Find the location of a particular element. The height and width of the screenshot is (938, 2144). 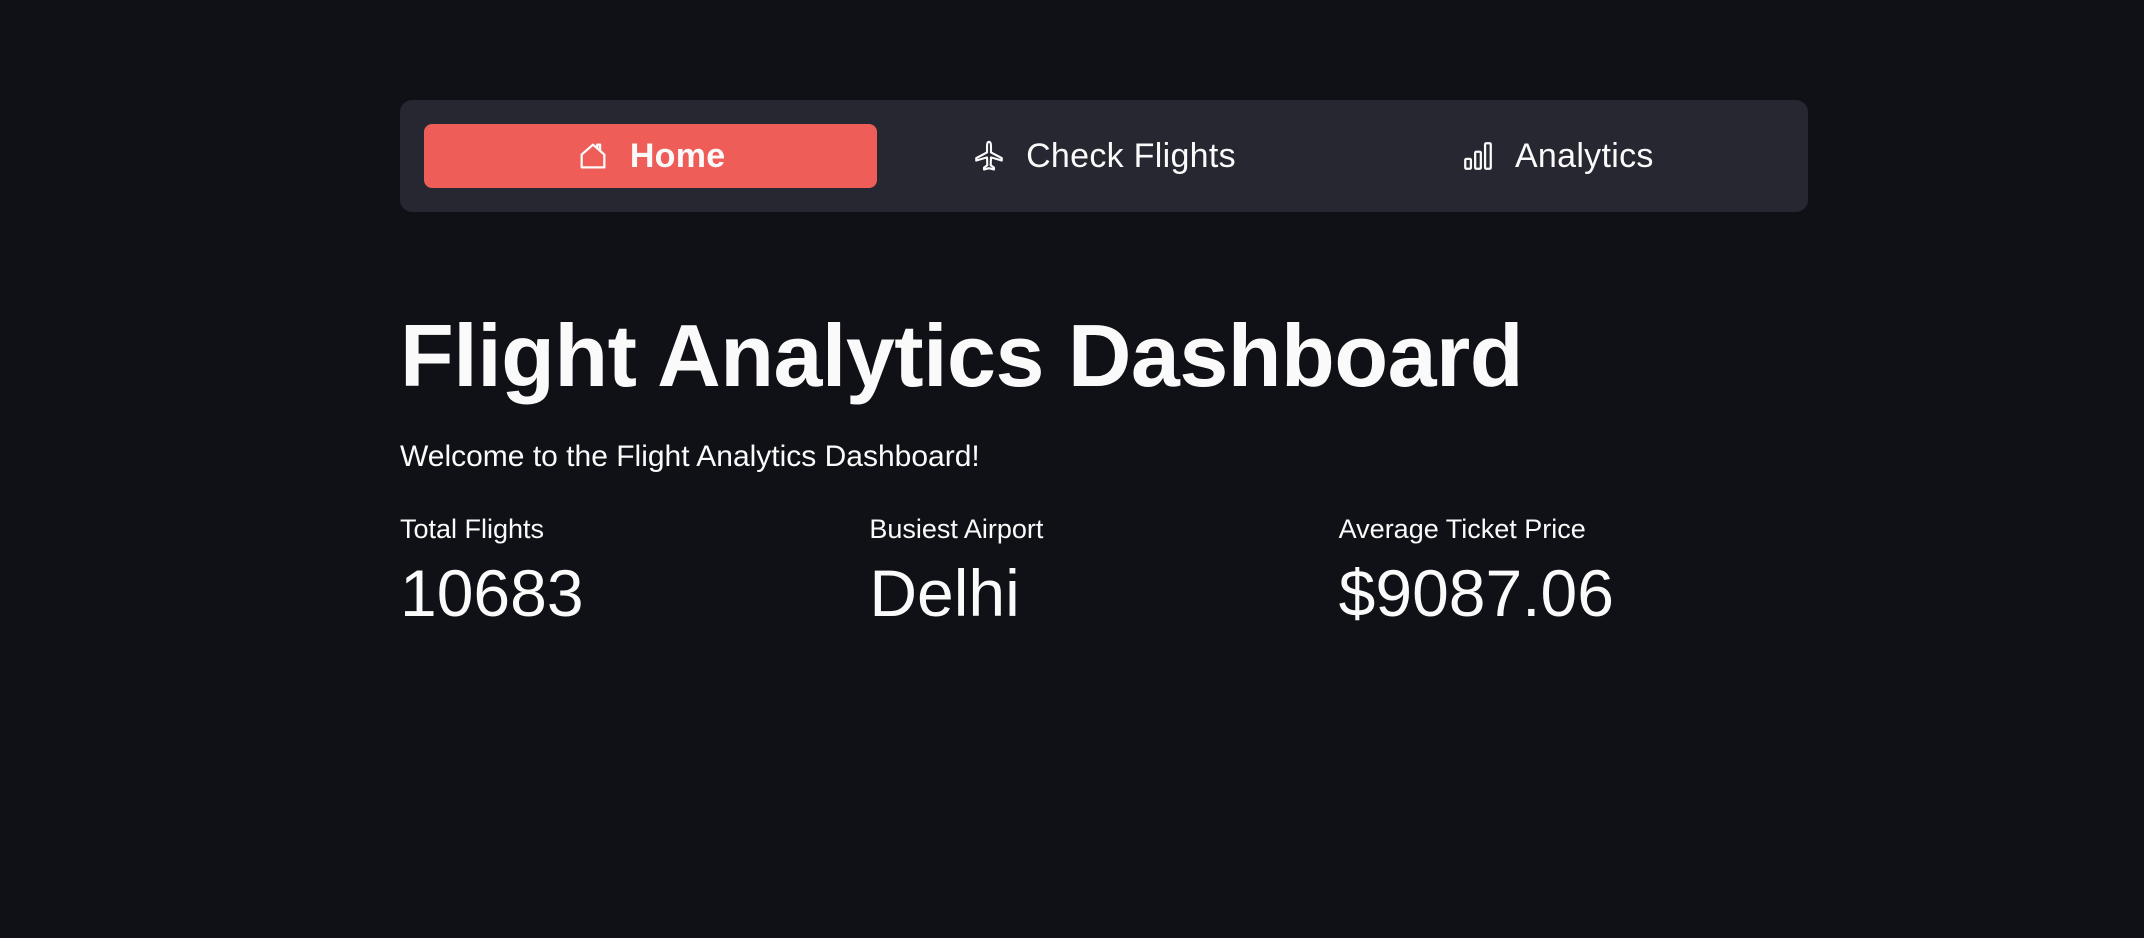

navigation-bar: Home Check Flights Analytics is located at coordinates (1104, 156).